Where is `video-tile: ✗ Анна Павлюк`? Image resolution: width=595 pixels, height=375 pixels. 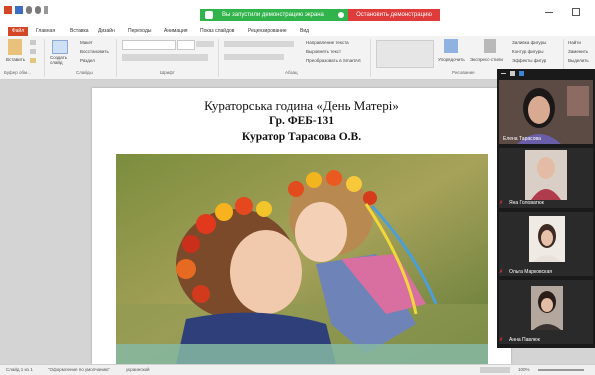
video-tile: ✗ Анна Павлюк is located at coordinates (546, 312).